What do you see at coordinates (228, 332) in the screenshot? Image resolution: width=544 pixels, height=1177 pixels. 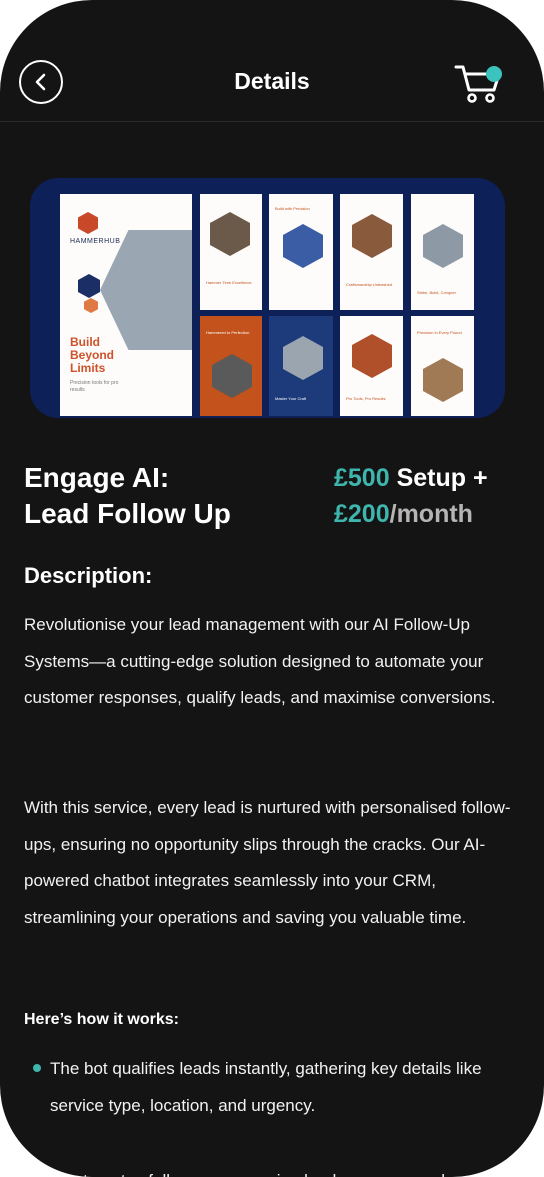 I see `poster-5-caption: Hammered to Perfection` at bounding box center [228, 332].